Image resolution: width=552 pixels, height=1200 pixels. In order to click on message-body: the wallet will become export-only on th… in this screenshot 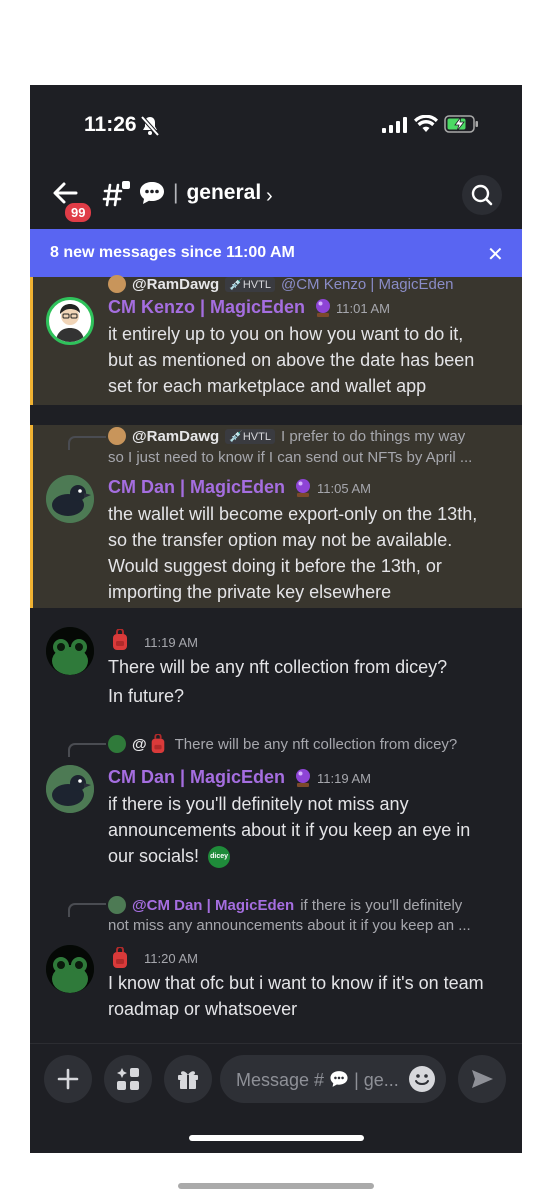, I will do `click(293, 553)`.